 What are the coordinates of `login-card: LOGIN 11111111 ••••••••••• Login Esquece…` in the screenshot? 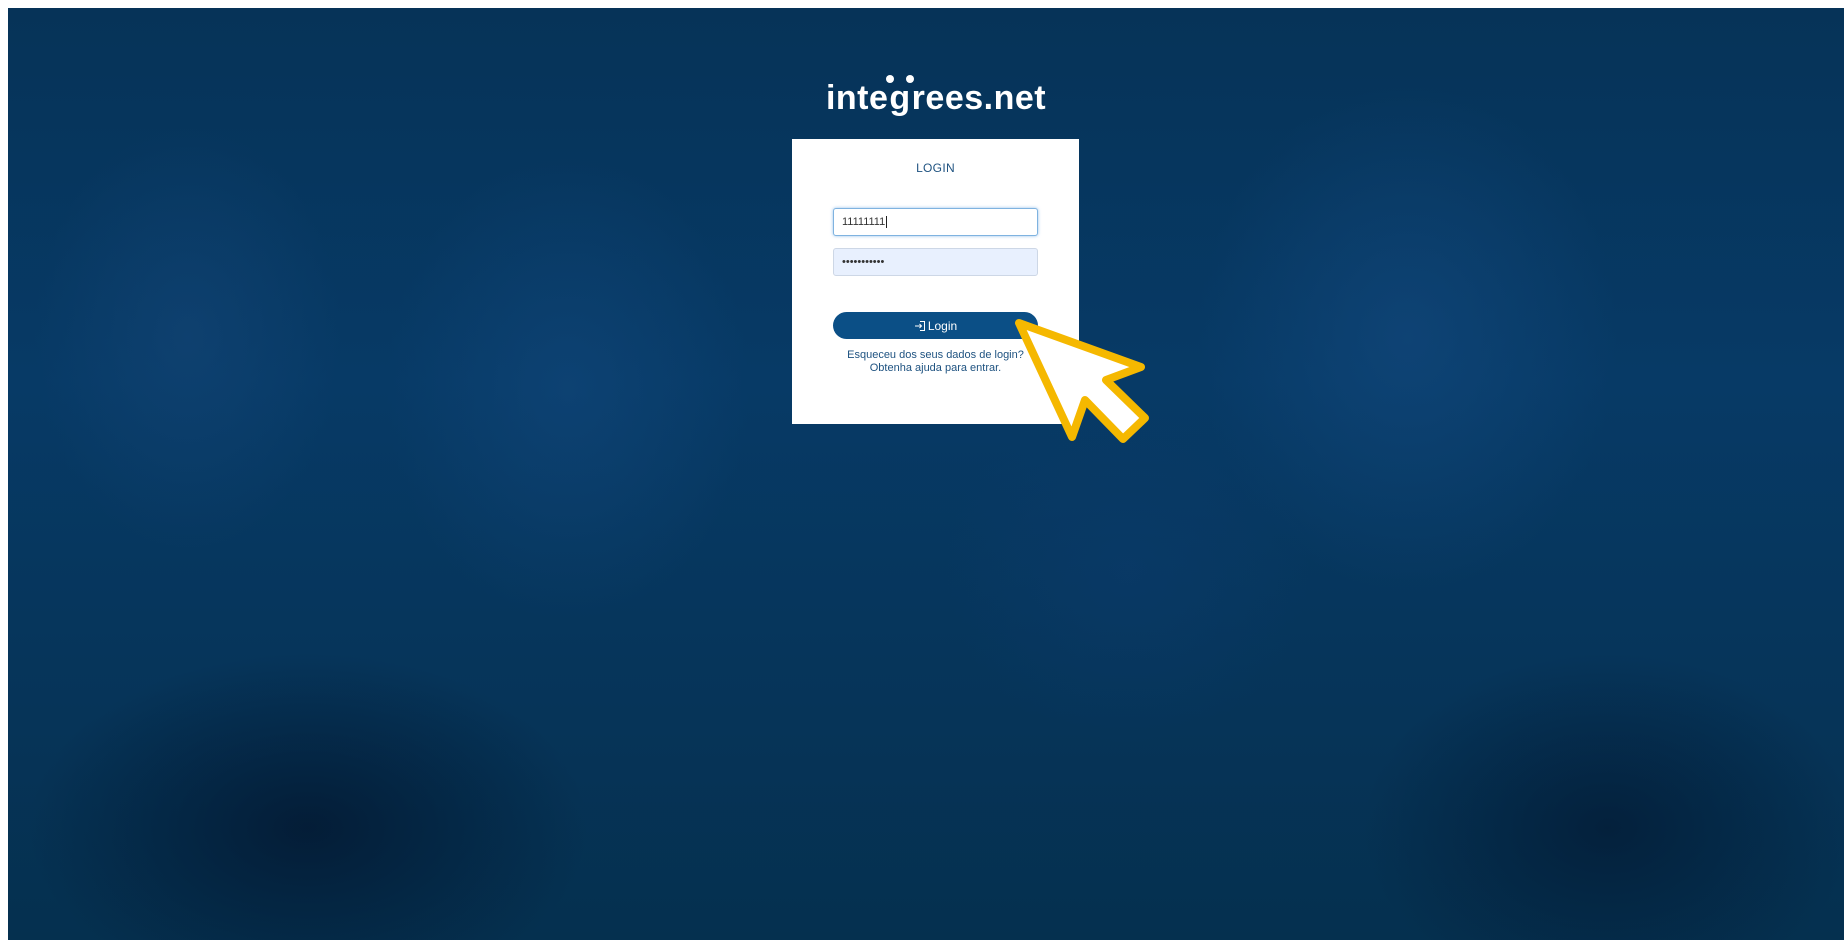 It's located at (935, 281).